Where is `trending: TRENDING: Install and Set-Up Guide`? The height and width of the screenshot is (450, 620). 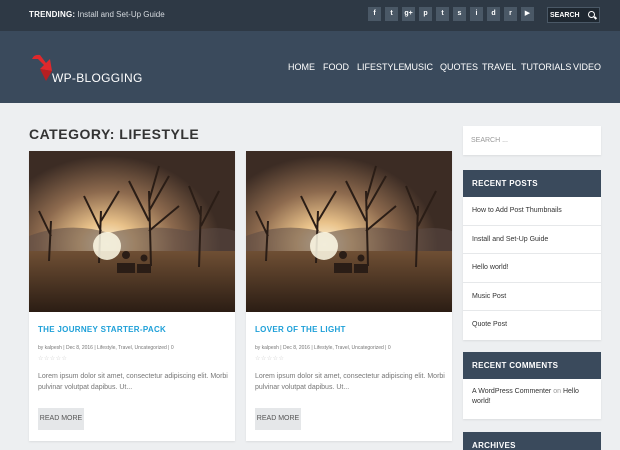
trending: TRENDING: Install and Set-Up Guide is located at coordinates (97, 14).